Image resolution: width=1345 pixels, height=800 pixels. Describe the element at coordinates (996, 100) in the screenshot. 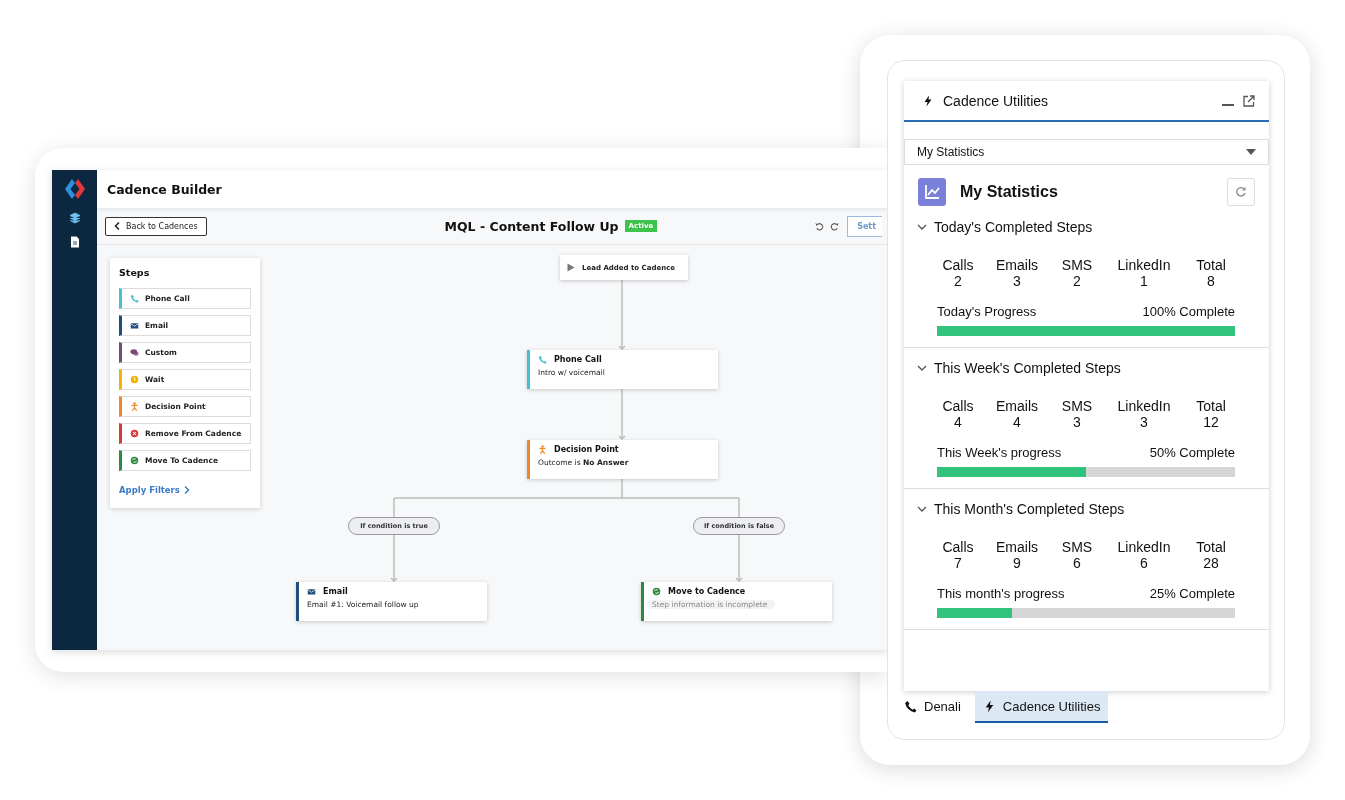

I see `panel-title: Cadence Utilities` at that location.